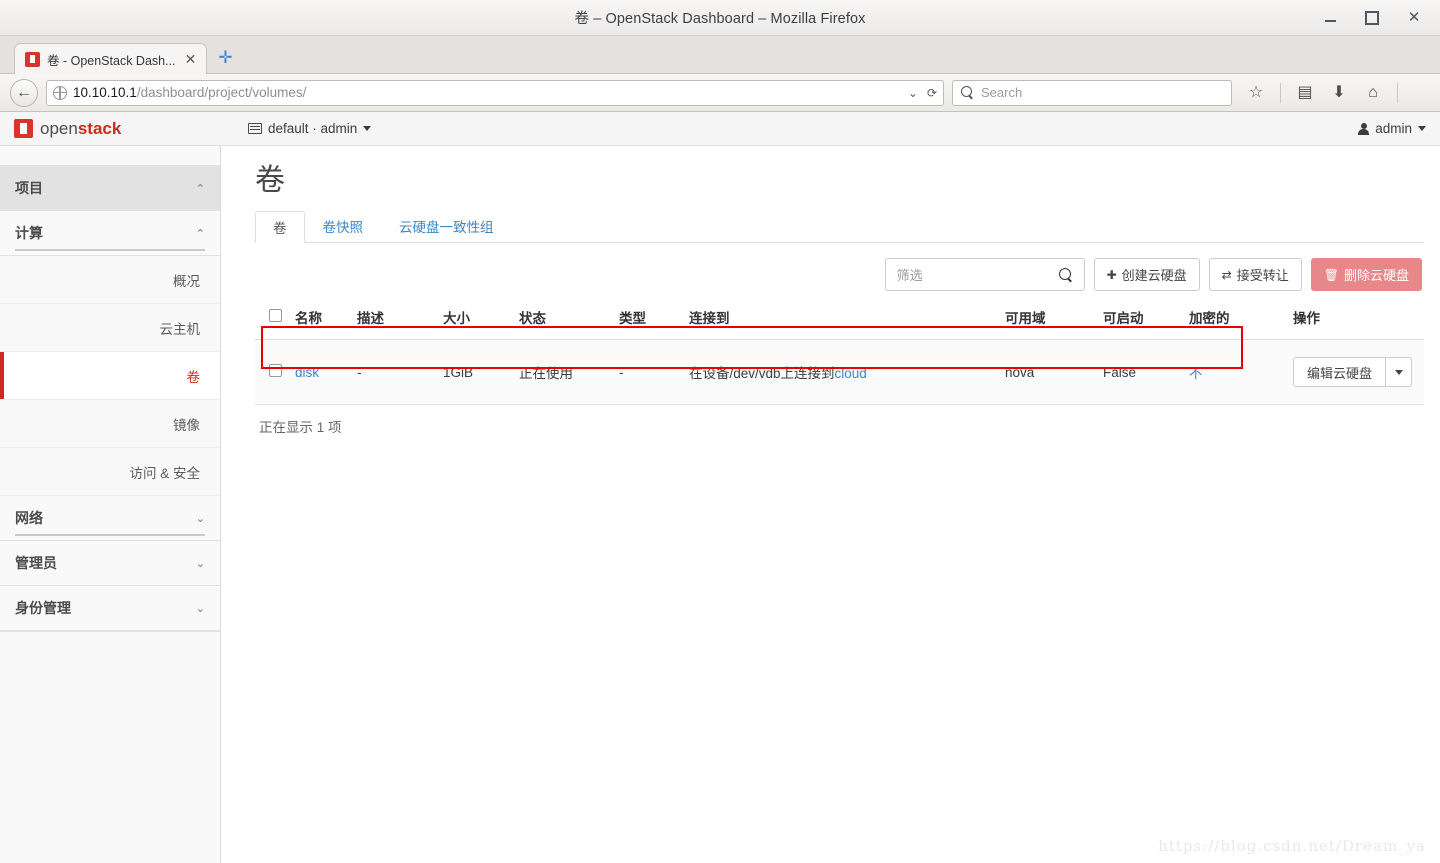 The height and width of the screenshot is (863, 1440). What do you see at coordinates (843, 320) in the screenshot?
I see `header-attached-to: 连接到` at bounding box center [843, 320].